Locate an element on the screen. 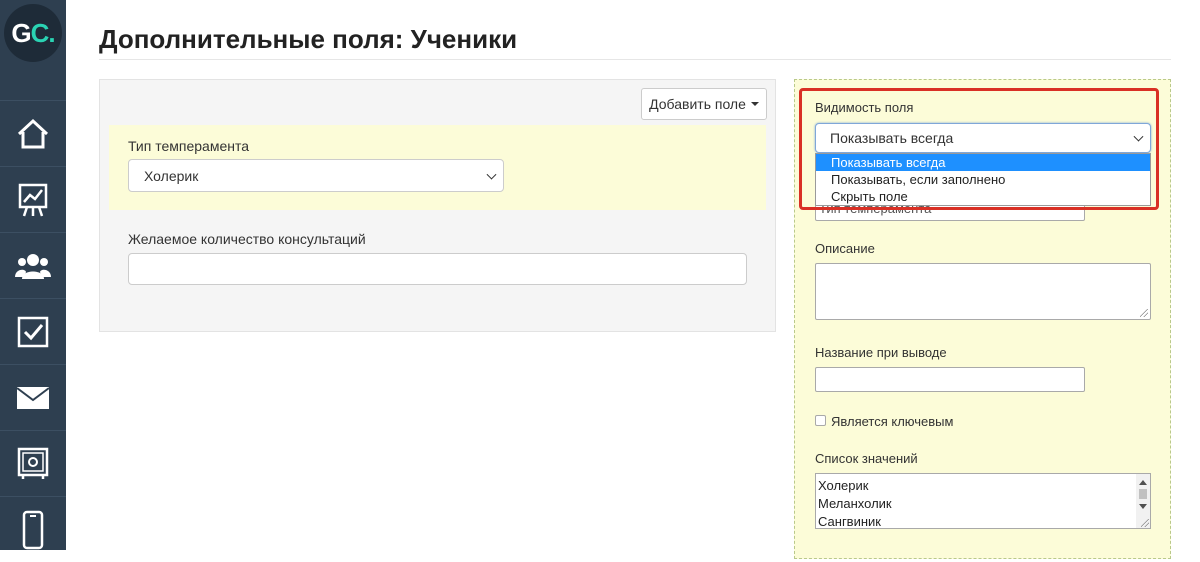  scroll-up-icon is located at coordinates (1143, 482).